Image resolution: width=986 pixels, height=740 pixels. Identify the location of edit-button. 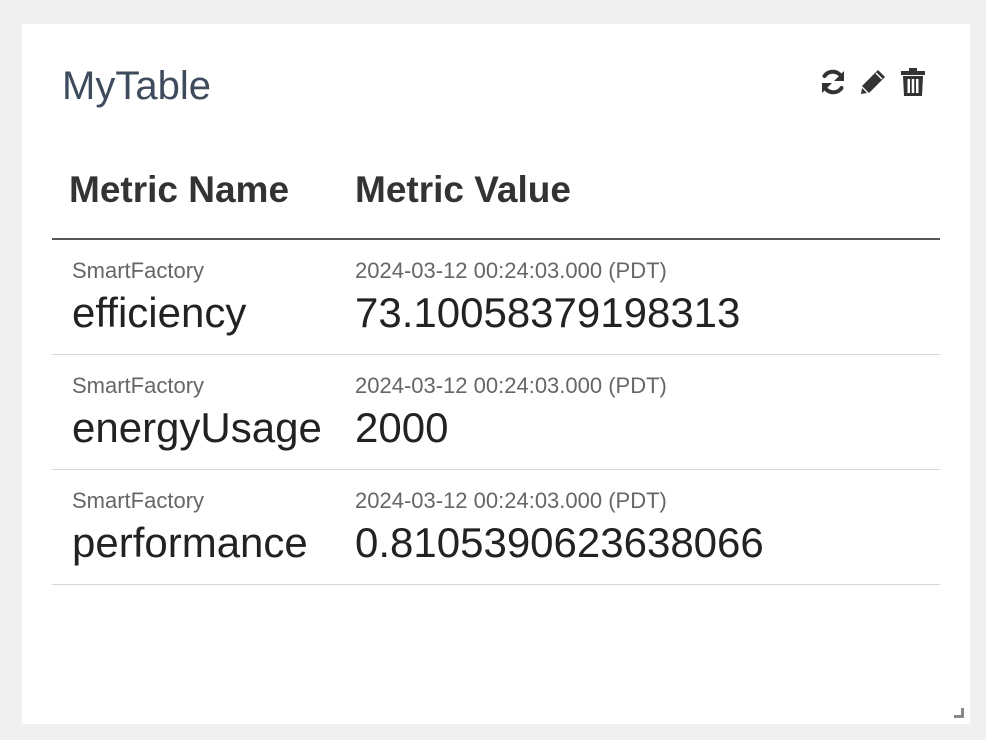
(873, 82).